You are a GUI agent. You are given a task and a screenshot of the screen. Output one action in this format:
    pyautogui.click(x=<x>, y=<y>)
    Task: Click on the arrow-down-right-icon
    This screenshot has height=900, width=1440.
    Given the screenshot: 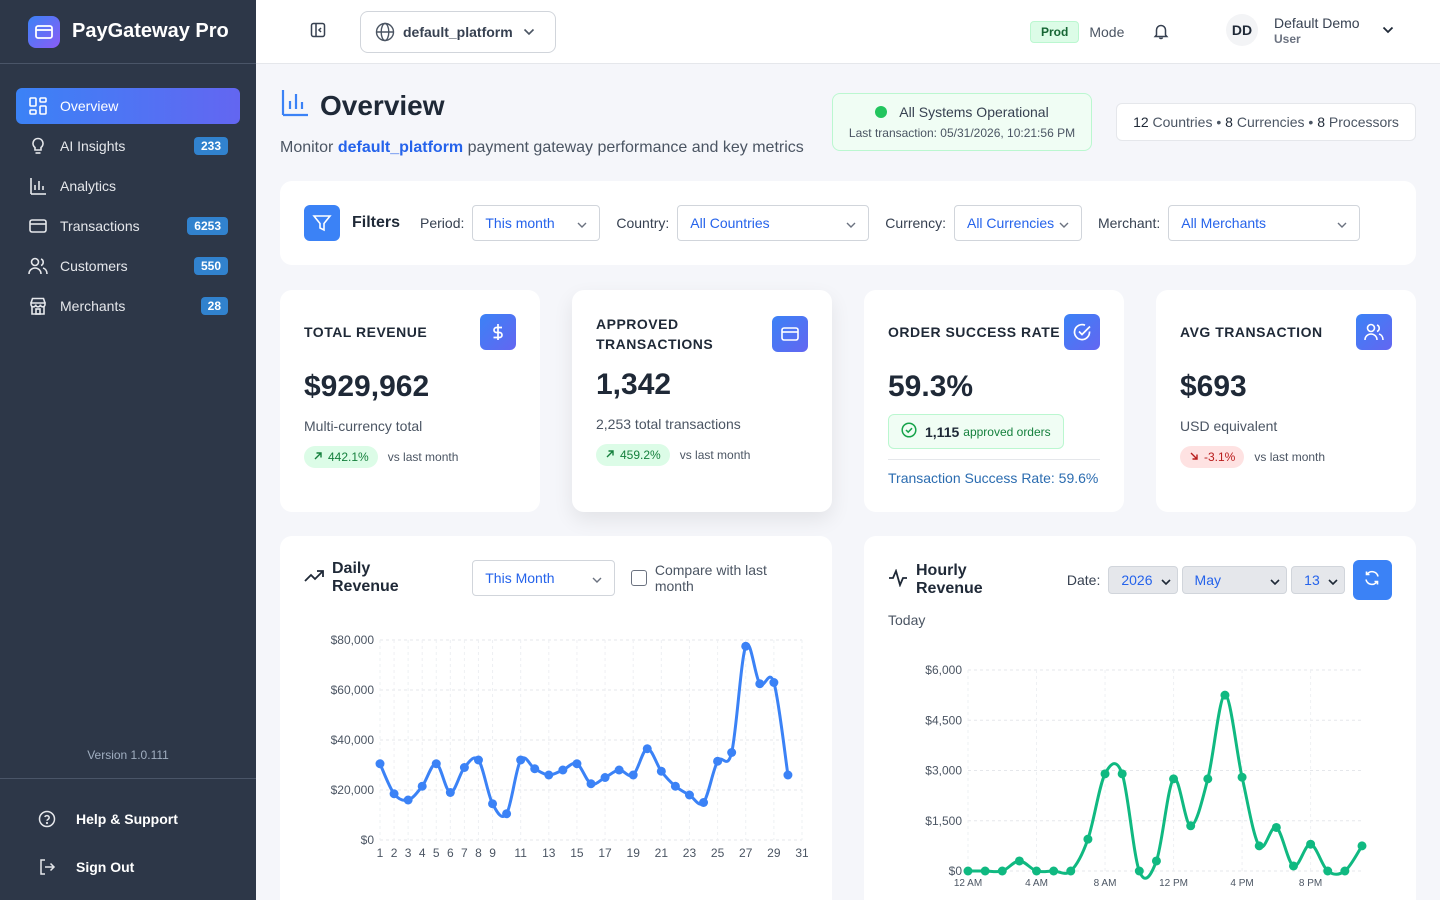 What is the action you would take?
    pyautogui.click(x=1196, y=457)
    